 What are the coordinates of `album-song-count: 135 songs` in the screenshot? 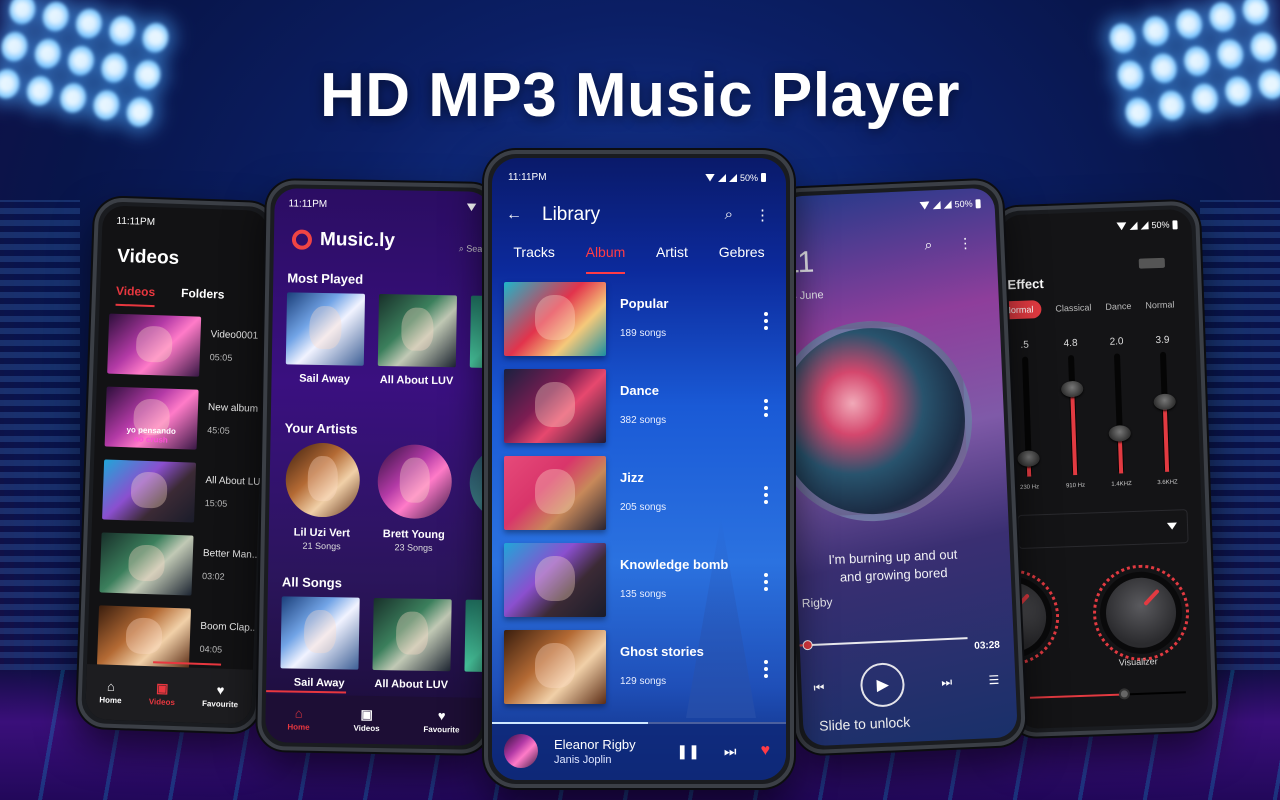 It's located at (643, 594).